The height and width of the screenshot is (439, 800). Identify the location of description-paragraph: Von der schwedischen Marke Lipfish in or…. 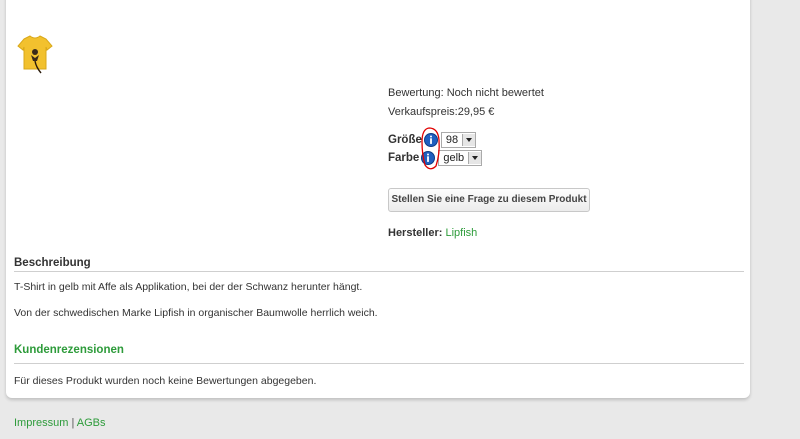
(196, 313).